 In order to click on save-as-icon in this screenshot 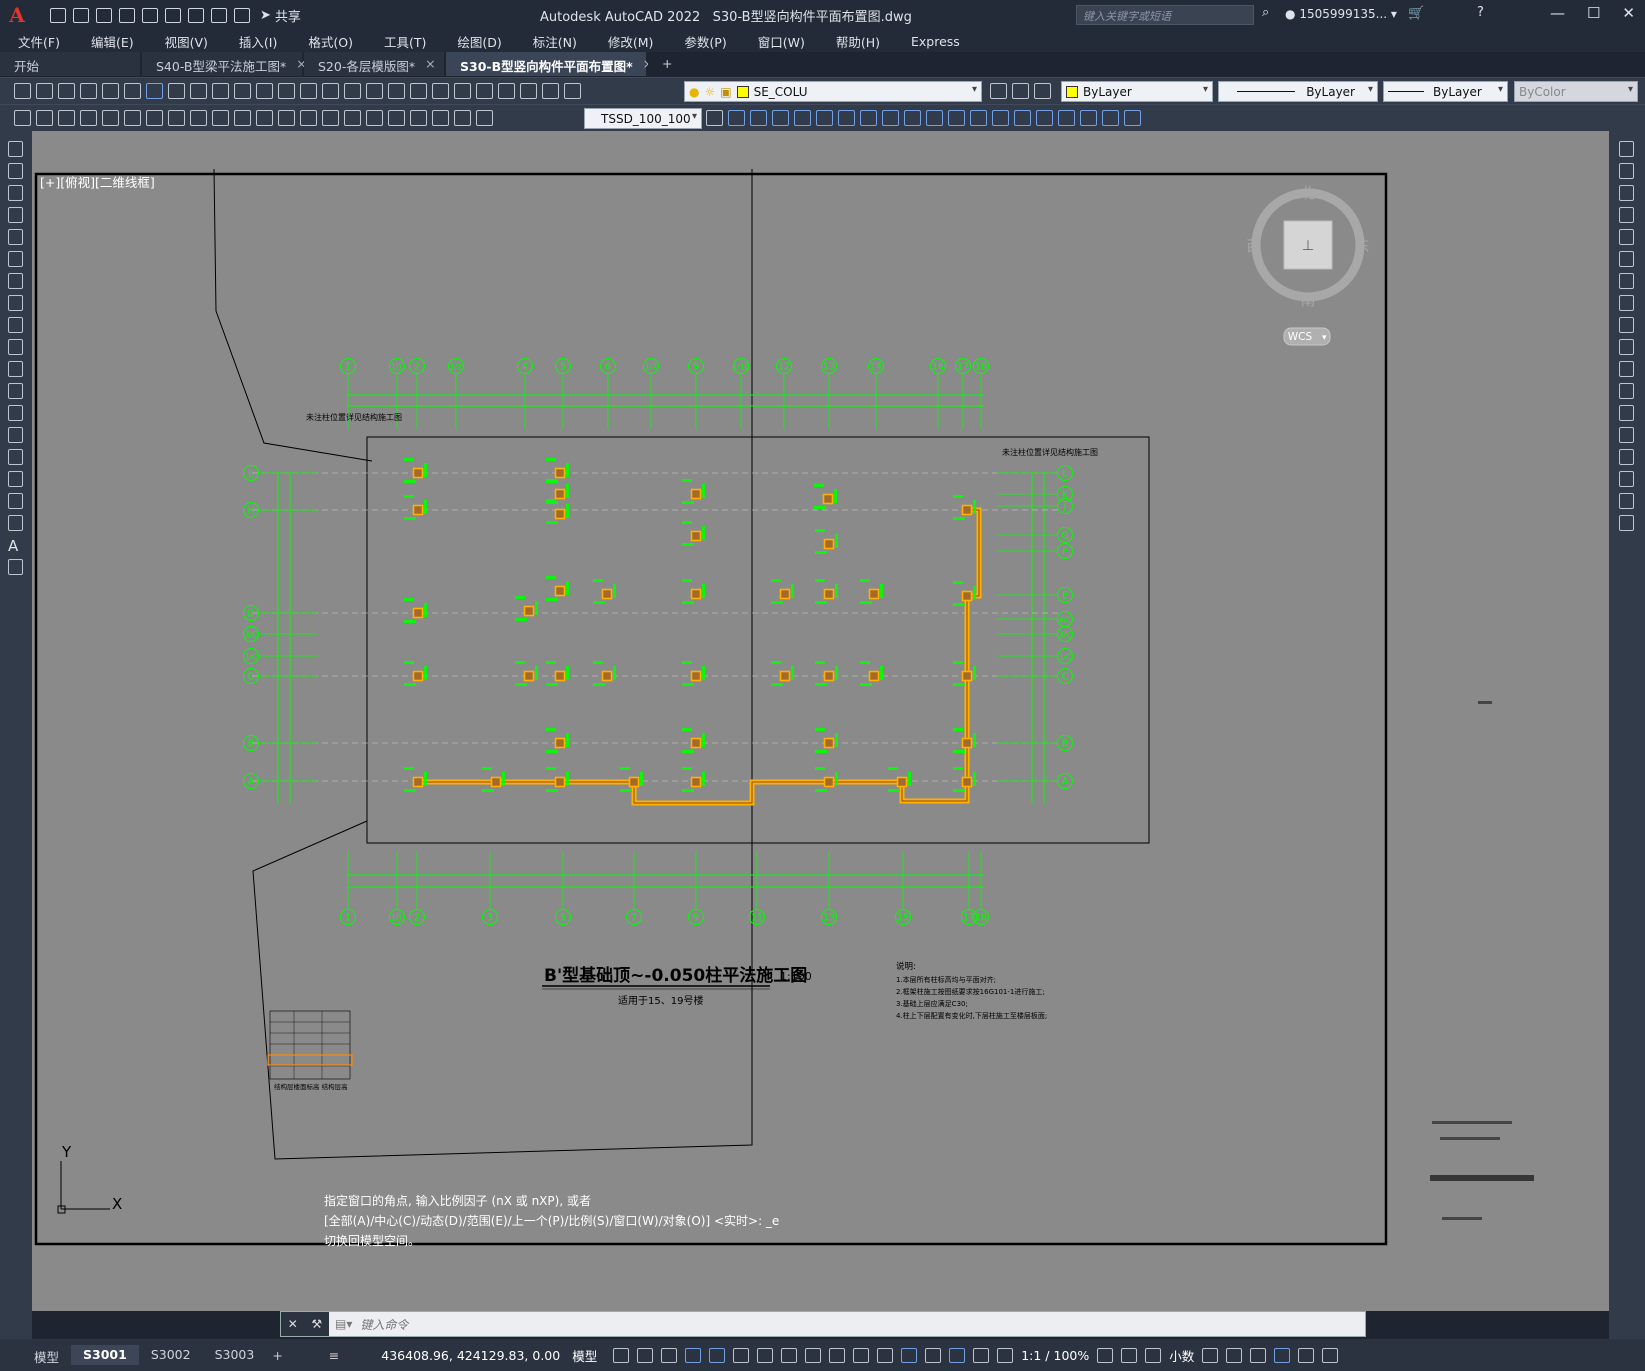, I will do `click(127, 15)`.